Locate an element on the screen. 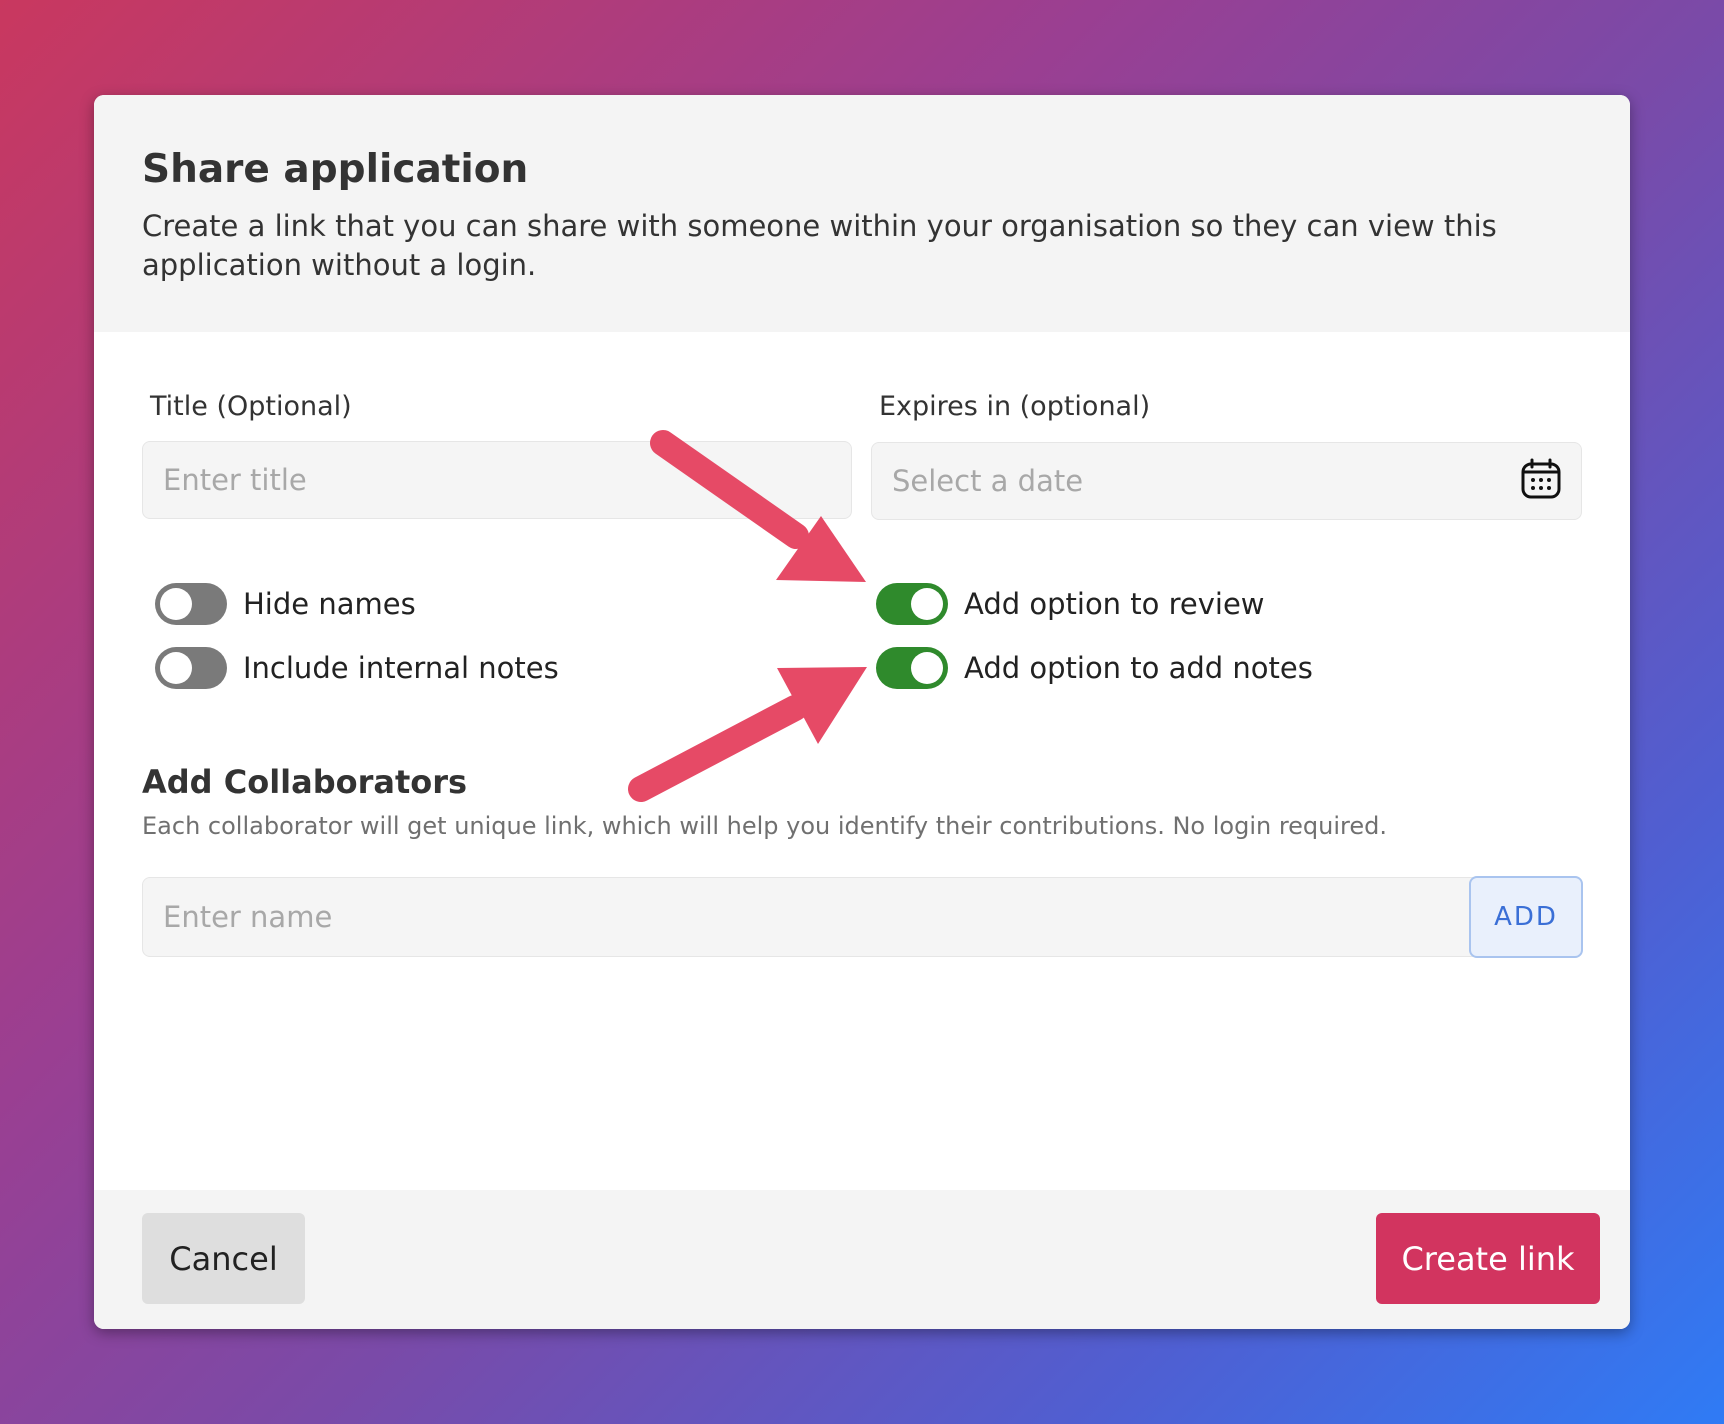 This screenshot has height=1424, width=1724. title-input is located at coordinates (497, 480).